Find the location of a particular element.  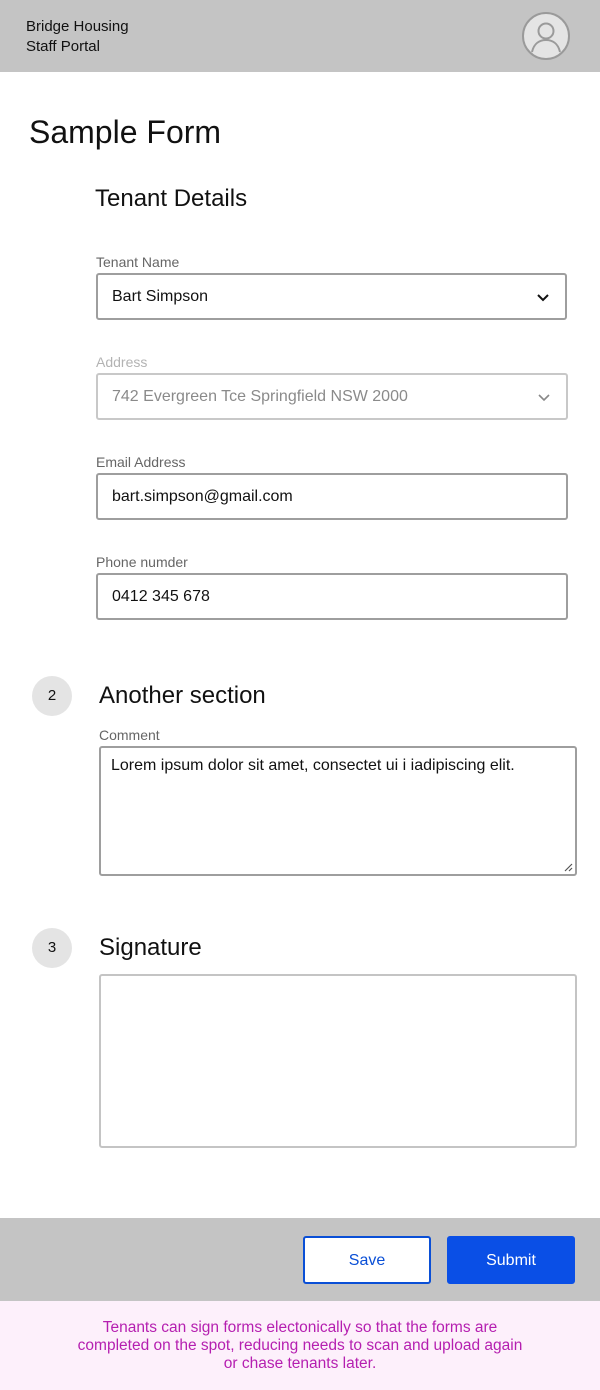

tenant-name-select: Bart Simpson is located at coordinates (331, 296).